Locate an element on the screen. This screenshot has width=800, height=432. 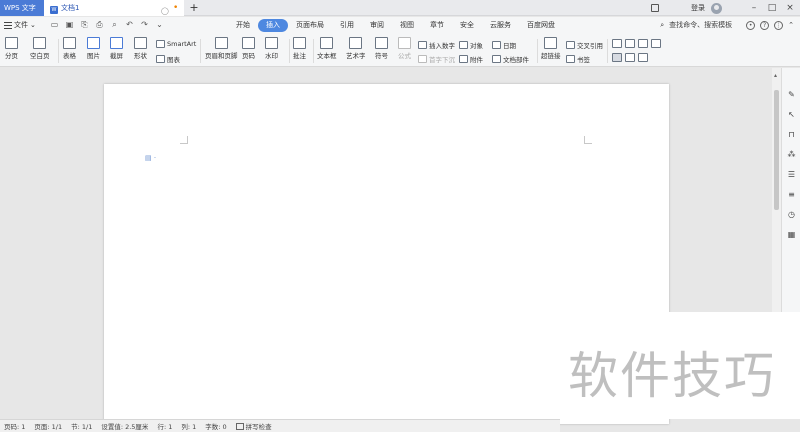
watermark-overlay: 软件技巧 is located at coordinates (680, 365).